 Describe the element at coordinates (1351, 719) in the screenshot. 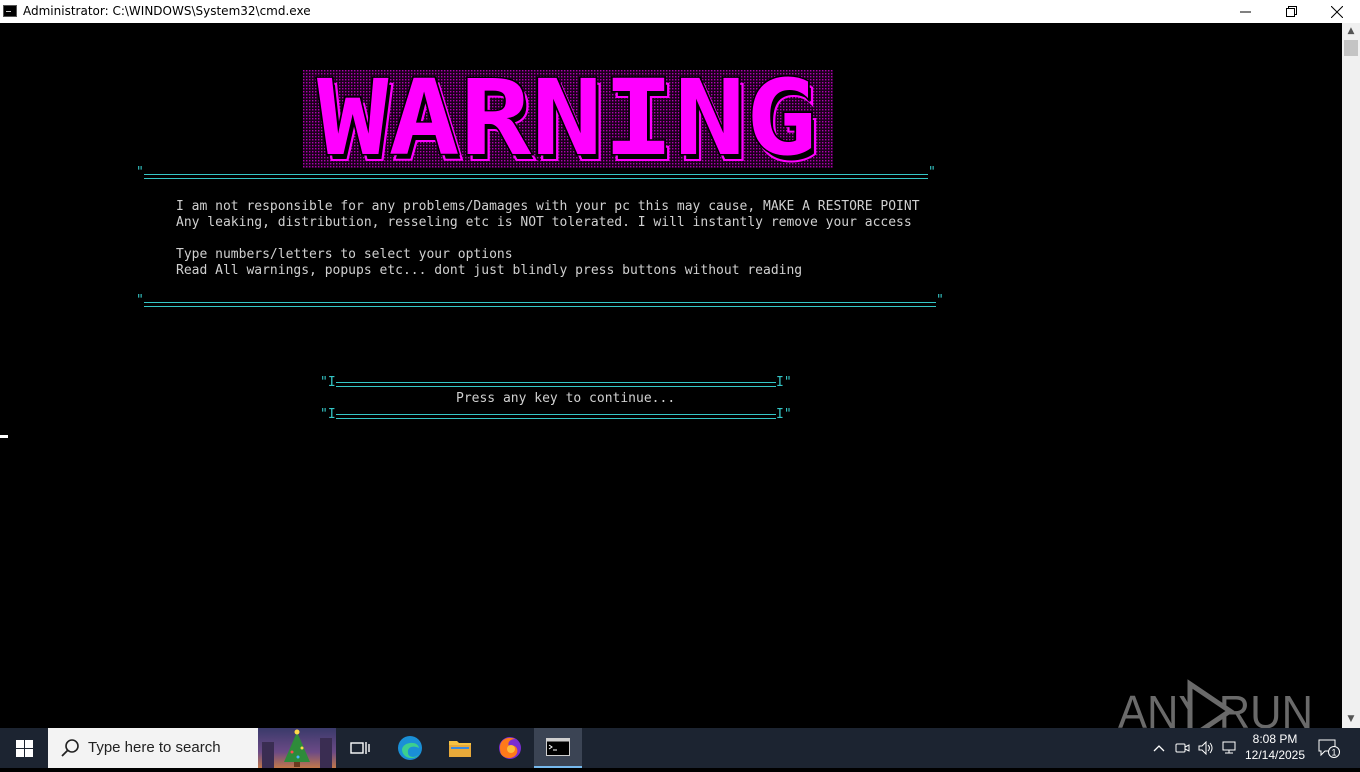

I see `scroll-down-arrow-icon: ▼` at that location.